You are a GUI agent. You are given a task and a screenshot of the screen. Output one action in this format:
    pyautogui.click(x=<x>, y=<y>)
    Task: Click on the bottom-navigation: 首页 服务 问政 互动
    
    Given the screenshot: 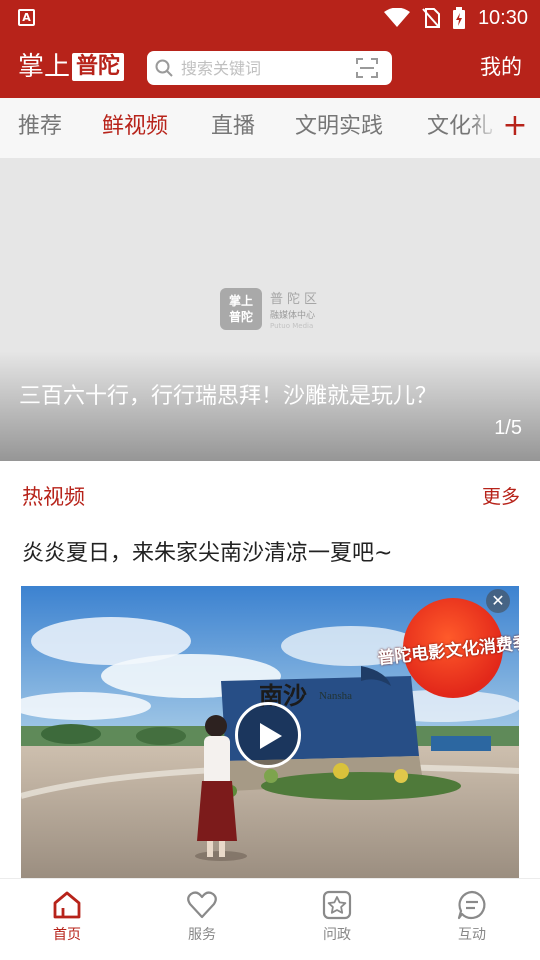 What is the action you would take?
    pyautogui.click(x=270, y=919)
    